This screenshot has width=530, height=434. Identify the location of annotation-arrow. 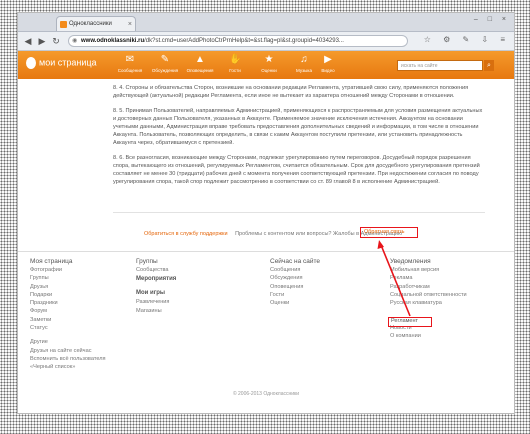
(394, 278).